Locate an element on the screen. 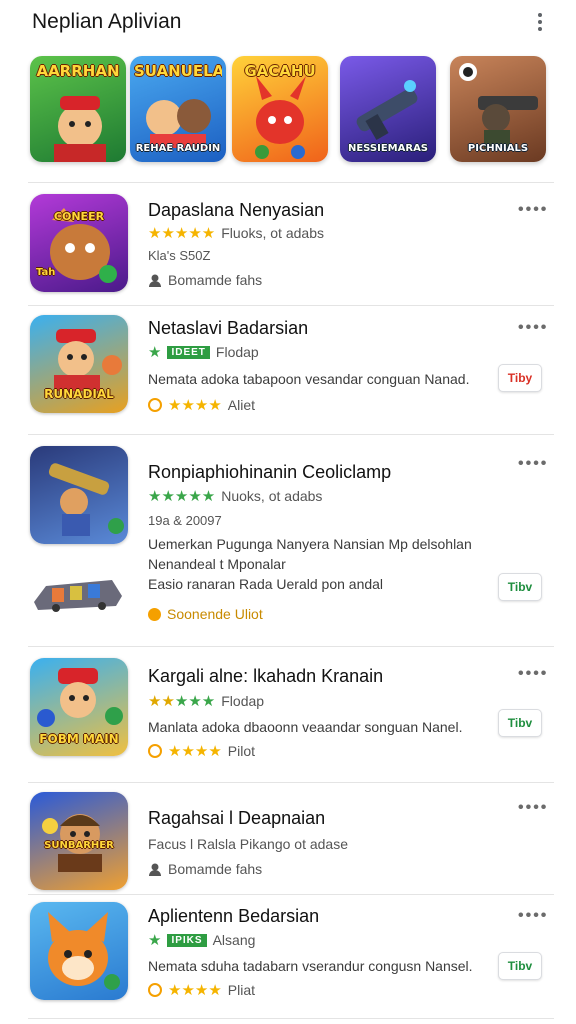 This screenshot has width=576, height=1024. app-title: Ragahsai l Deapnaian is located at coordinates (236, 818).